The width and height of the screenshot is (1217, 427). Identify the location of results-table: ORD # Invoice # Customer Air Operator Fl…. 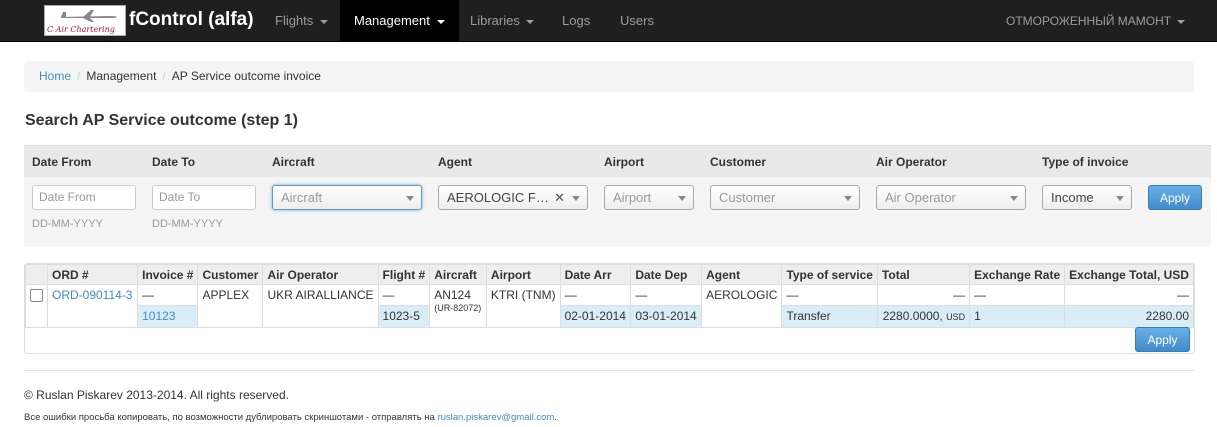
(609, 296).